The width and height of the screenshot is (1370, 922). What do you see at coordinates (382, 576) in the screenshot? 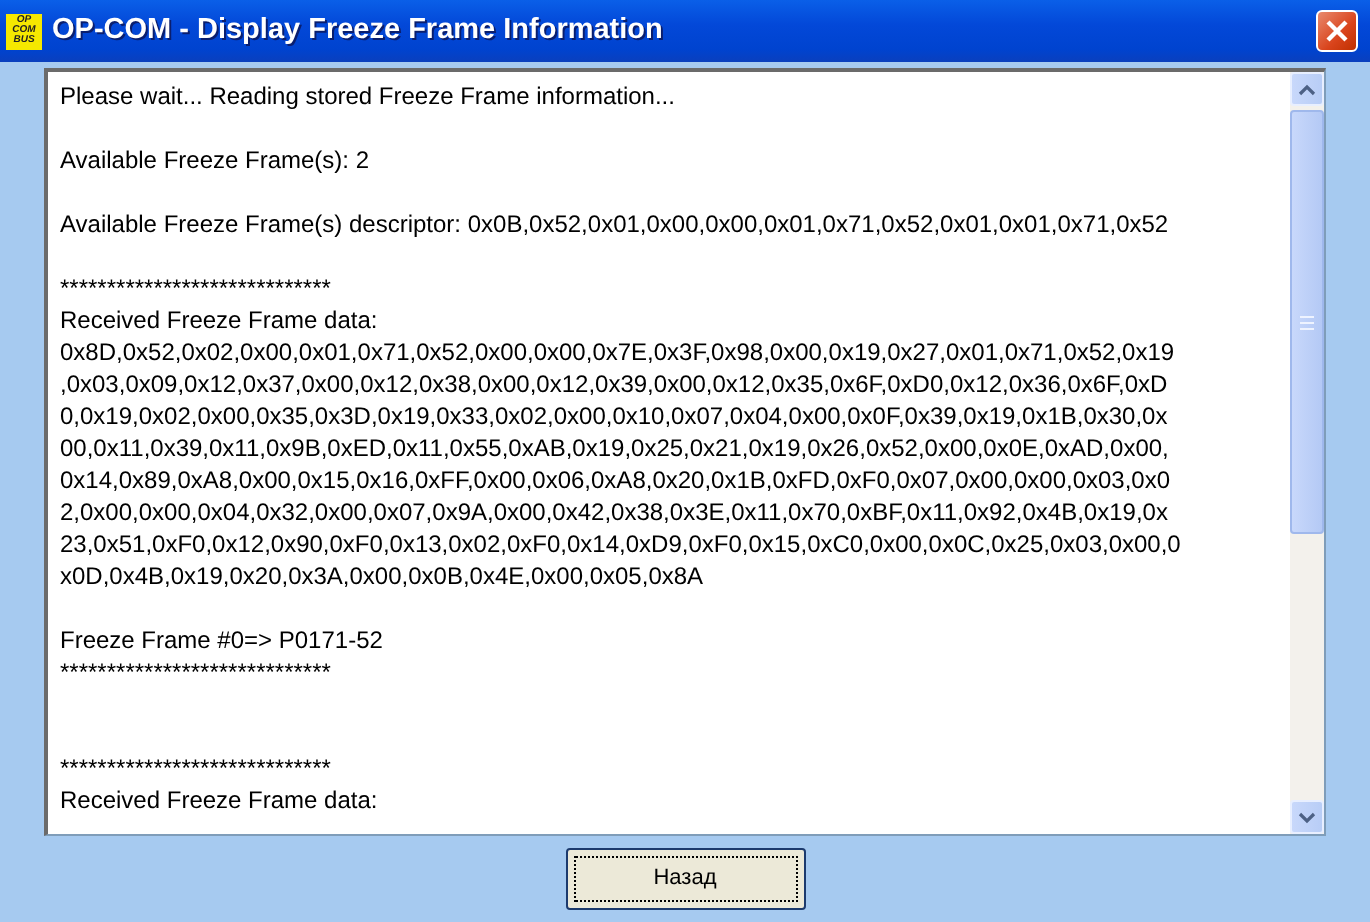
I see `log-line: x0D,0x4B,0x19,0x20,0x3A,0x00,0x0B,0x4E,0x00,0x05,0x8A` at bounding box center [382, 576].